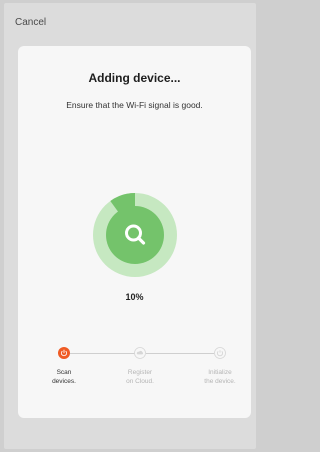 The height and width of the screenshot is (452, 320). I want to click on progress-center, so click(135, 235).